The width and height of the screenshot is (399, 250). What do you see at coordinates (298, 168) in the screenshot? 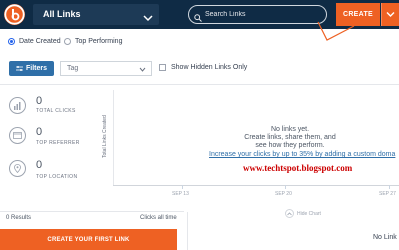
I see `watermark-text: www.techtspot.blogspot.com` at bounding box center [298, 168].